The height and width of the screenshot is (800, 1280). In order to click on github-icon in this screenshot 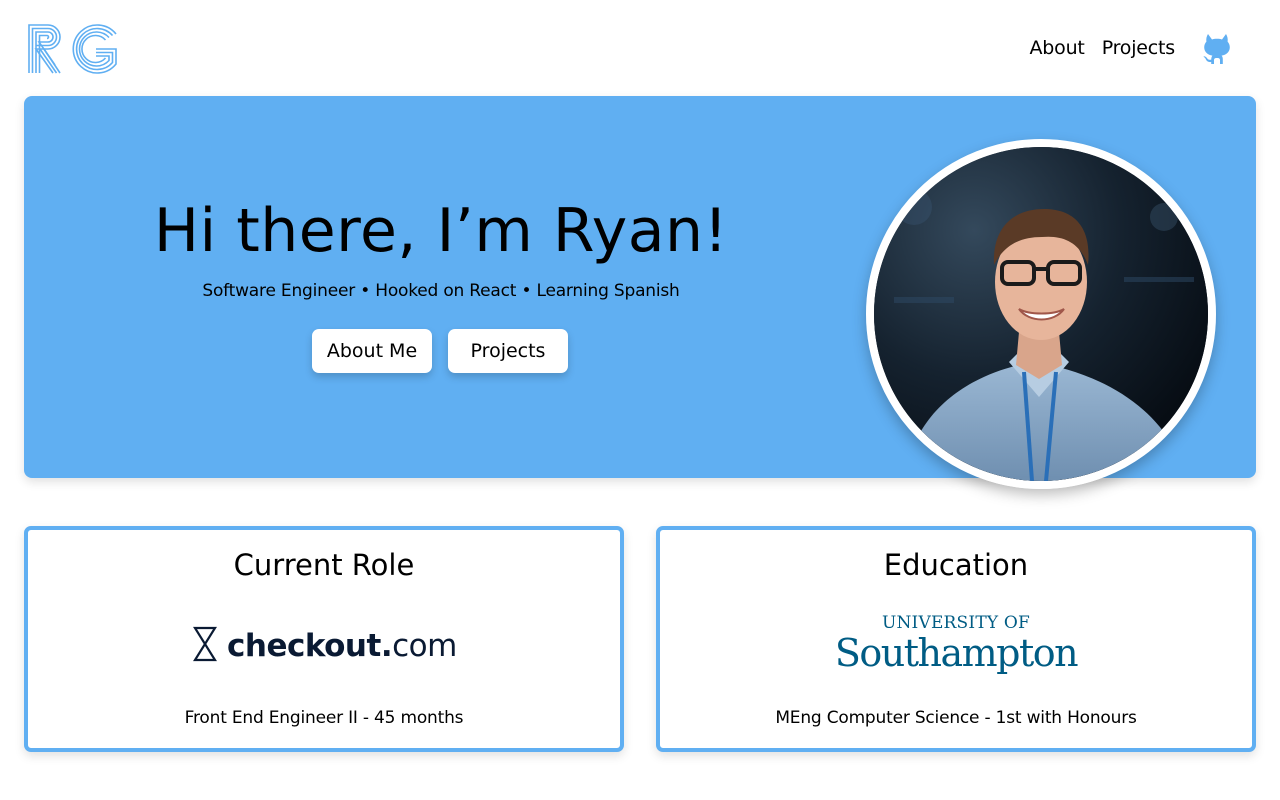, I will do `click(1217, 48)`.